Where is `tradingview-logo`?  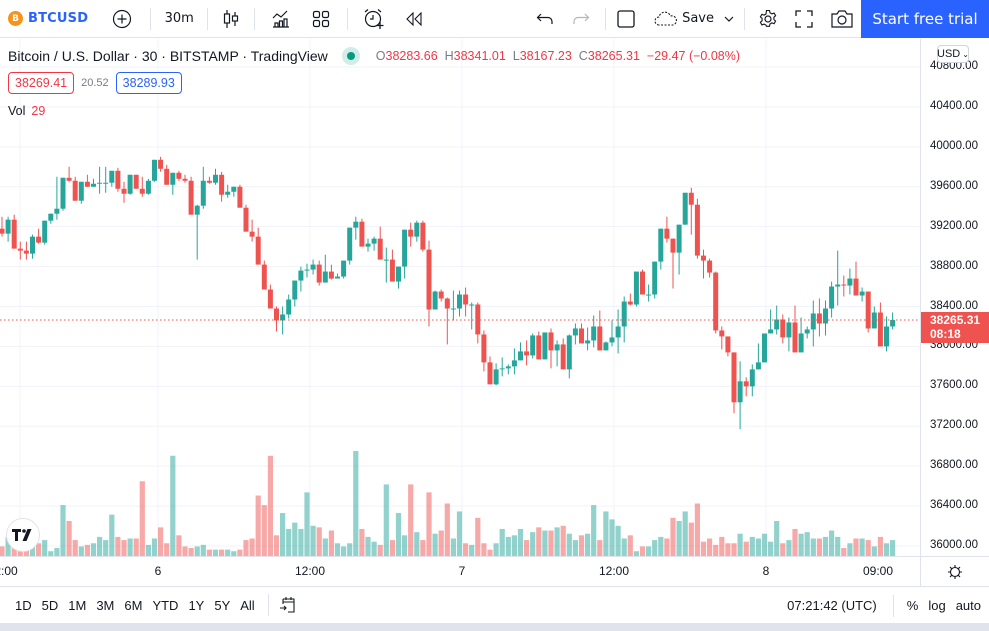 tradingview-logo is located at coordinates (23, 535).